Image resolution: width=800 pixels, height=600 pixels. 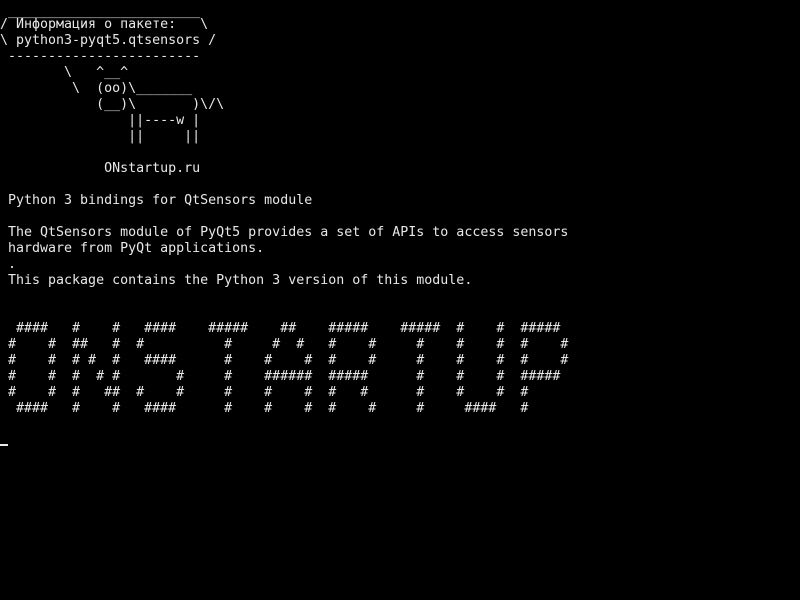 What do you see at coordinates (96, 88) in the screenshot?
I see `cow-art-line: \ (oo)\_______` at bounding box center [96, 88].